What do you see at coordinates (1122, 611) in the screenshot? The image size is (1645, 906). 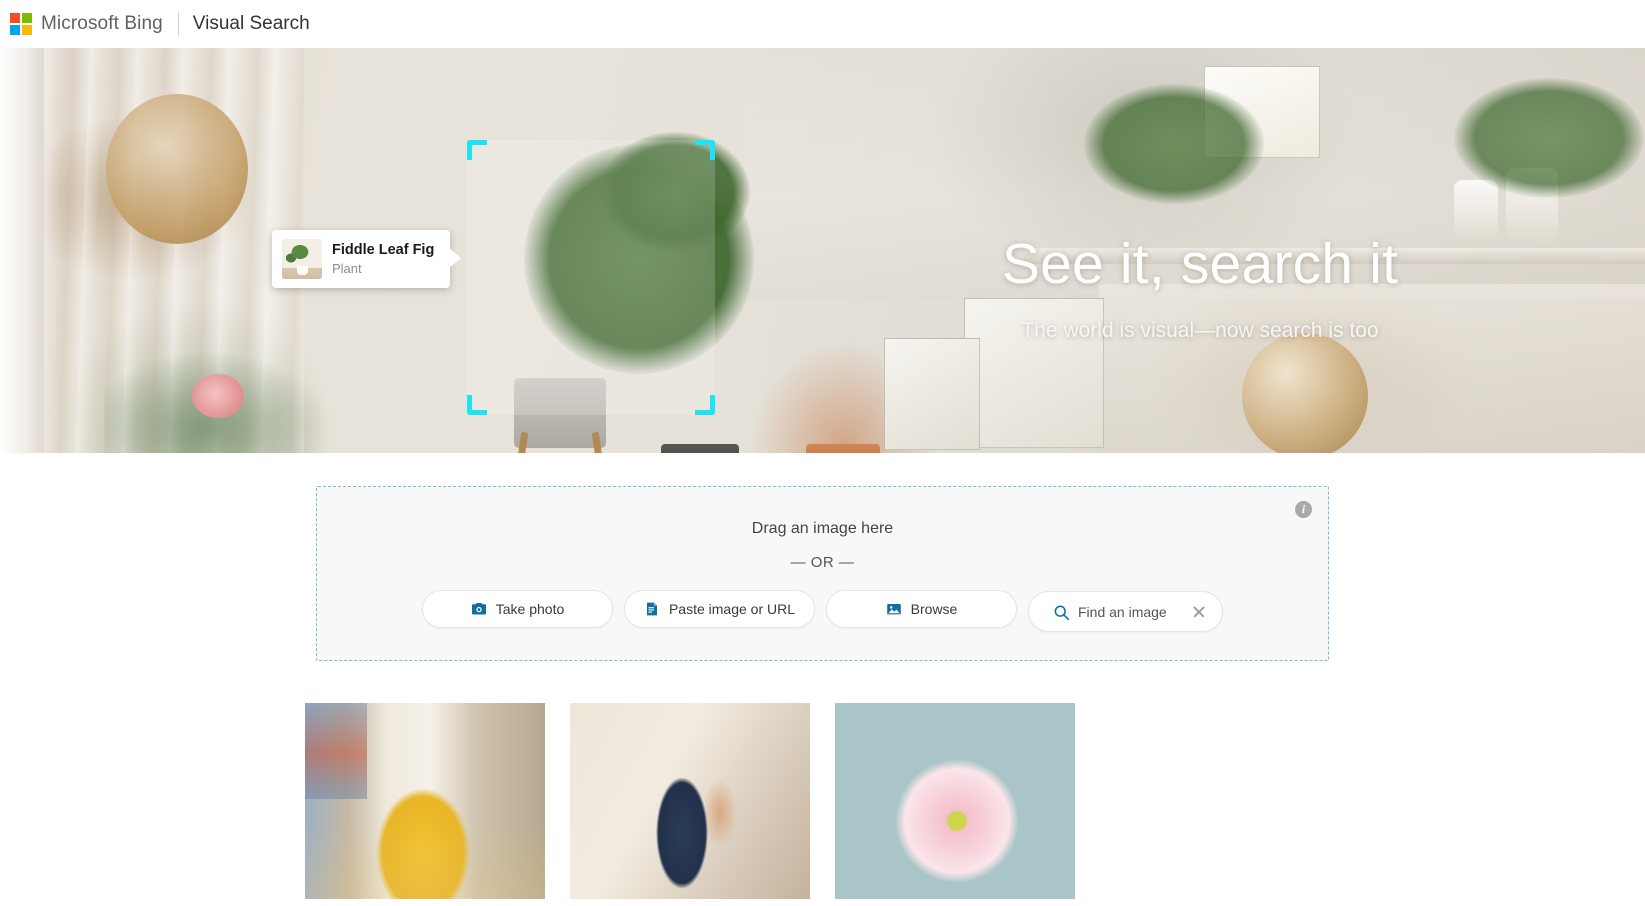 I see `find-an-image-label: Find an image` at bounding box center [1122, 611].